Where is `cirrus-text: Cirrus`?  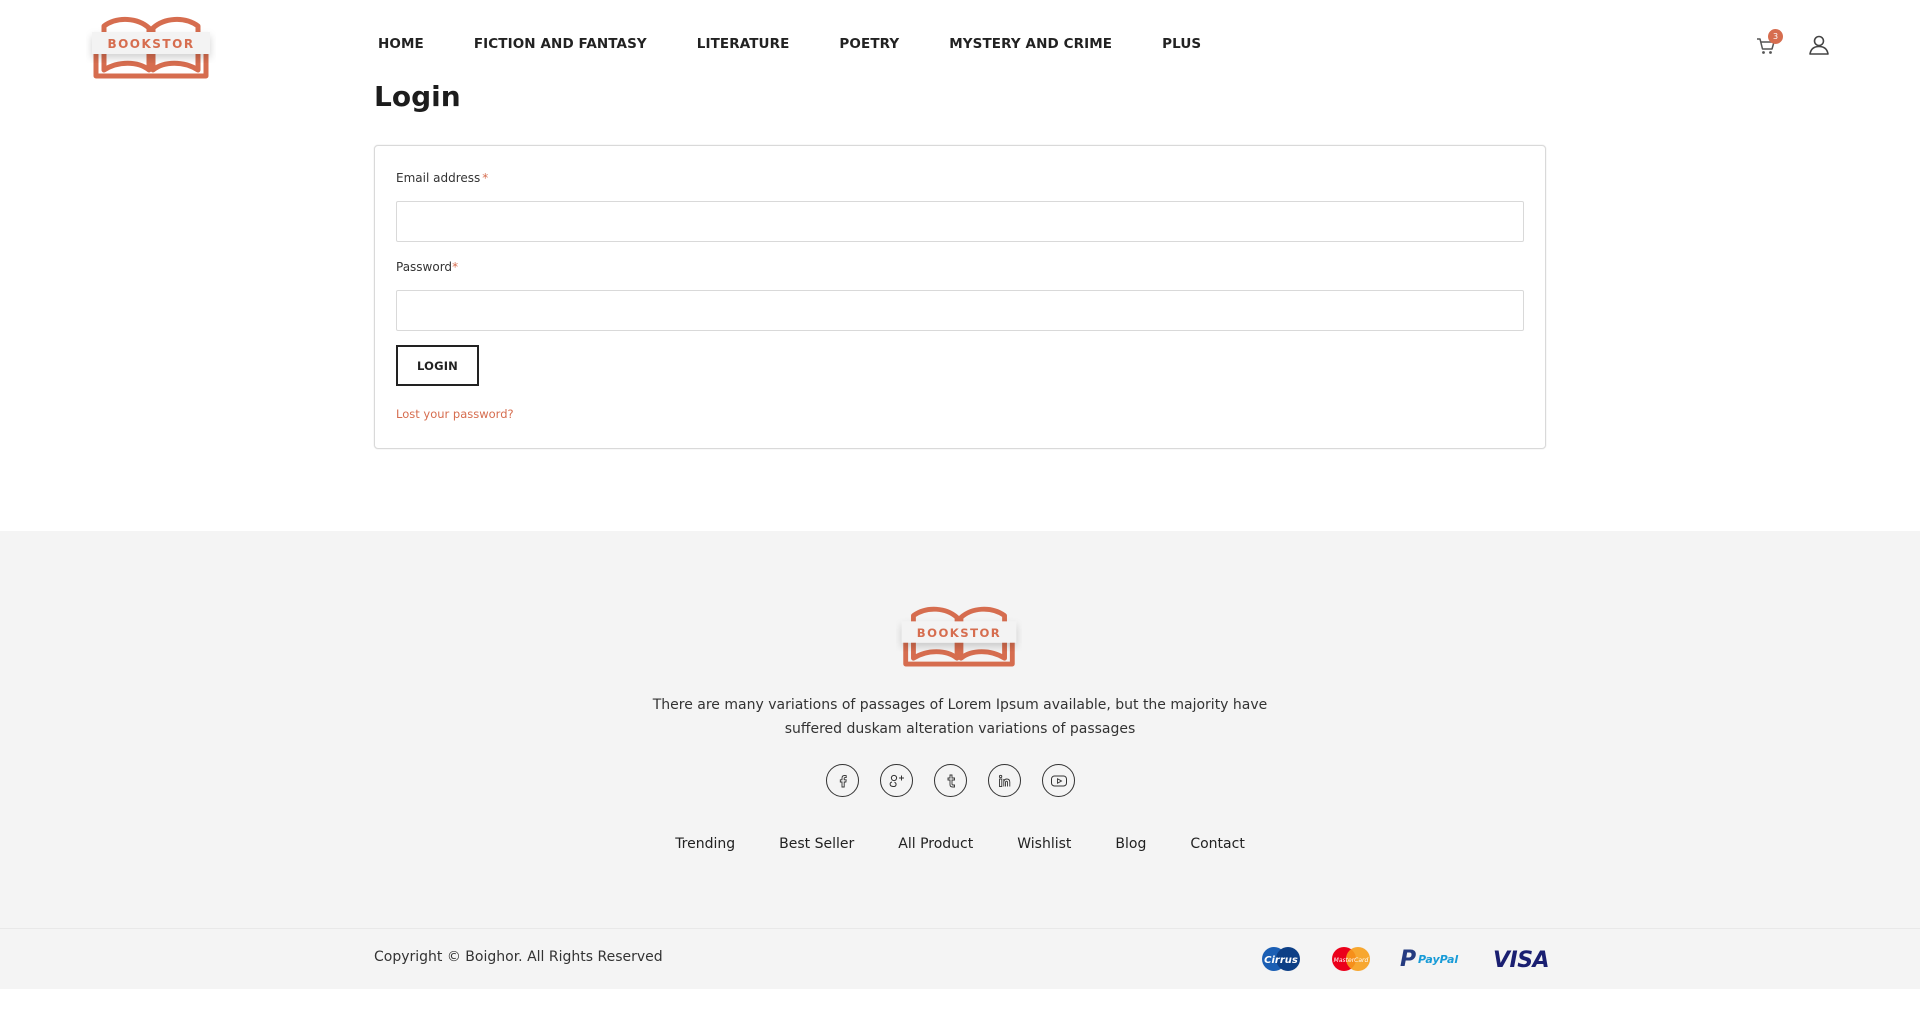 cirrus-text: Cirrus is located at coordinates (1281, 960).